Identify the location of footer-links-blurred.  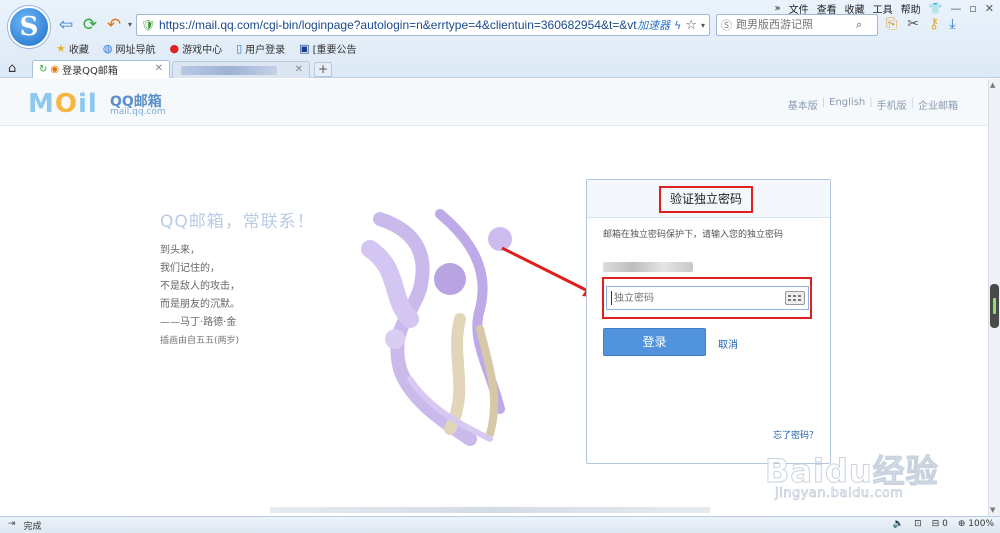
(490, 510).